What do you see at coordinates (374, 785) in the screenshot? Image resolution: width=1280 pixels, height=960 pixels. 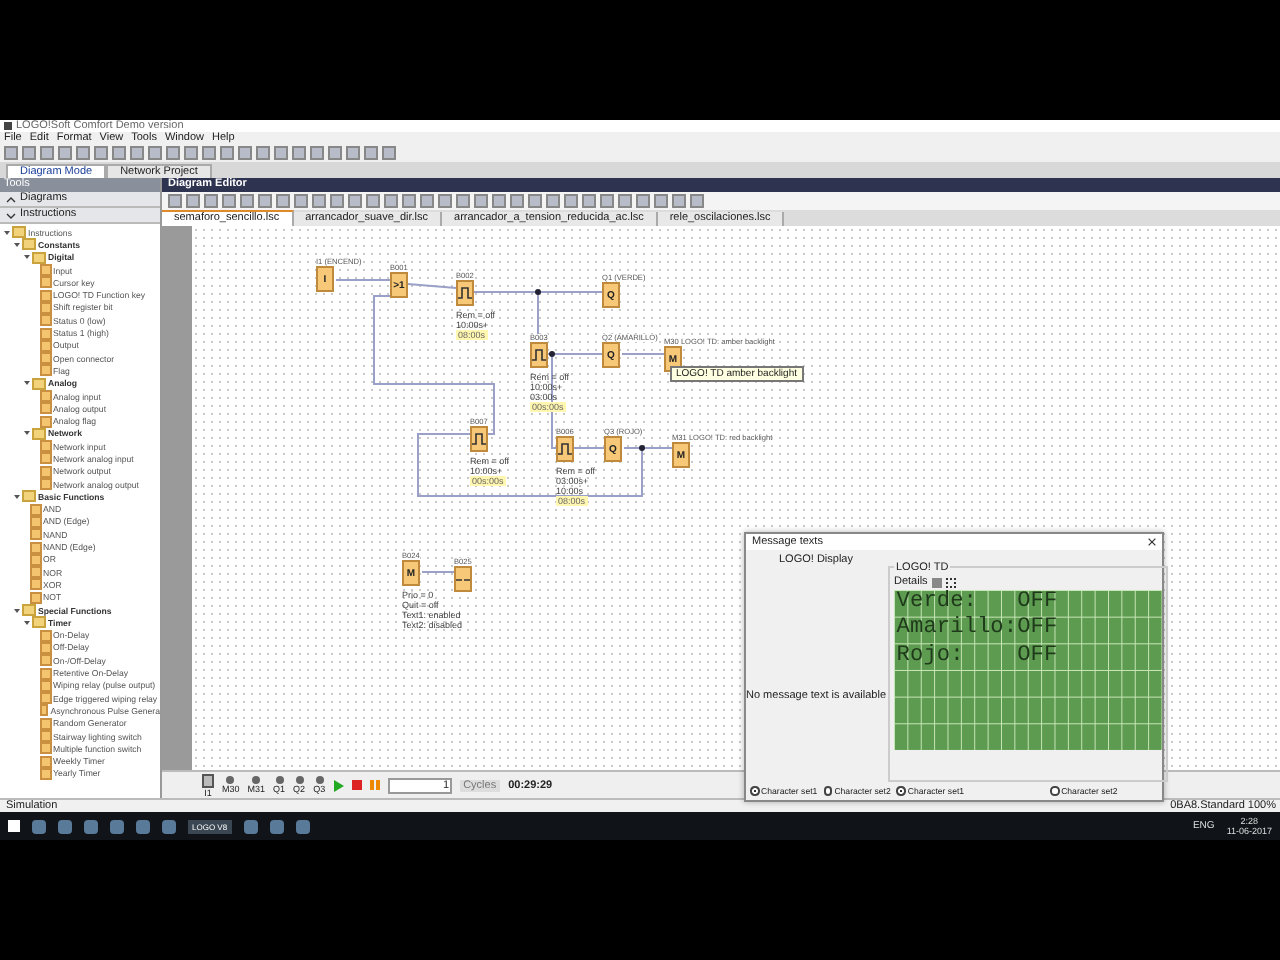 I see `pause-icon` at bounding box center [374, 785].